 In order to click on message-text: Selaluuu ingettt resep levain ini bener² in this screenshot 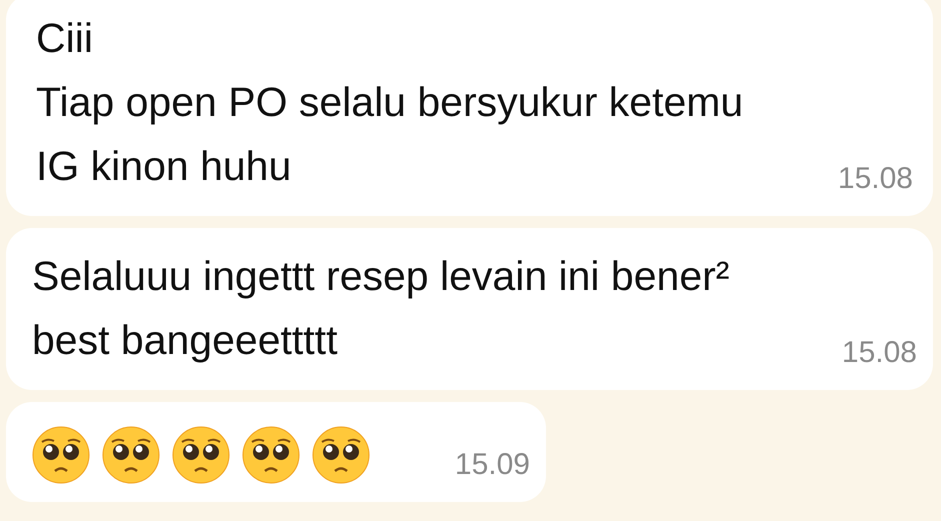, I will do `click(381, 276)`.